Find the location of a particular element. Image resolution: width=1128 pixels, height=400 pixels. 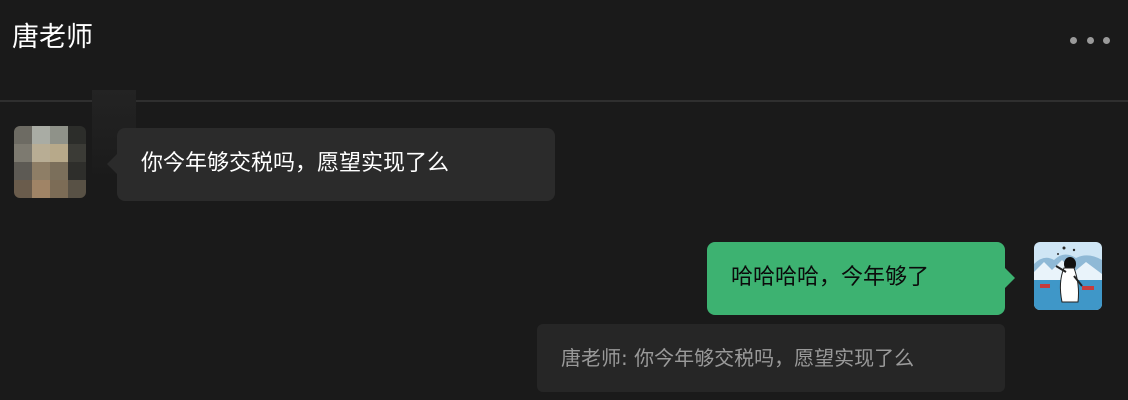

self-avatar is located at coordinates (1068, 276).